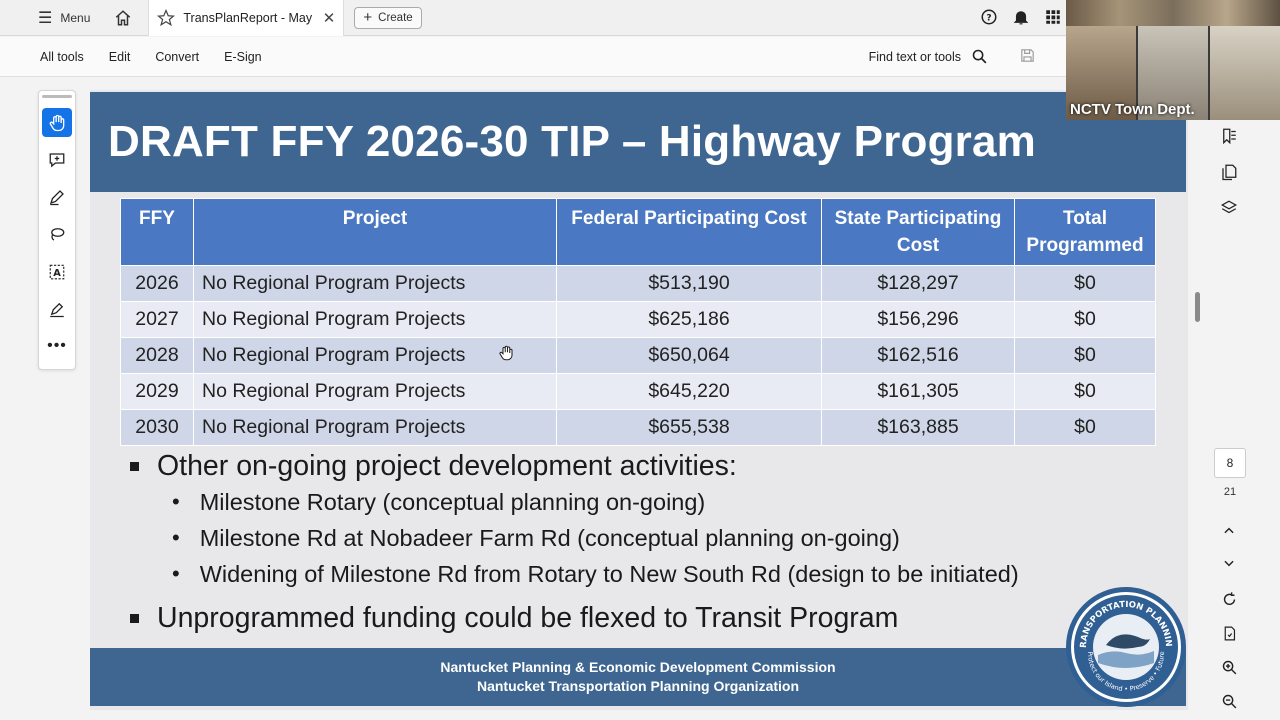  I want to click on cell-ffy: 2026, so click(157, 283).